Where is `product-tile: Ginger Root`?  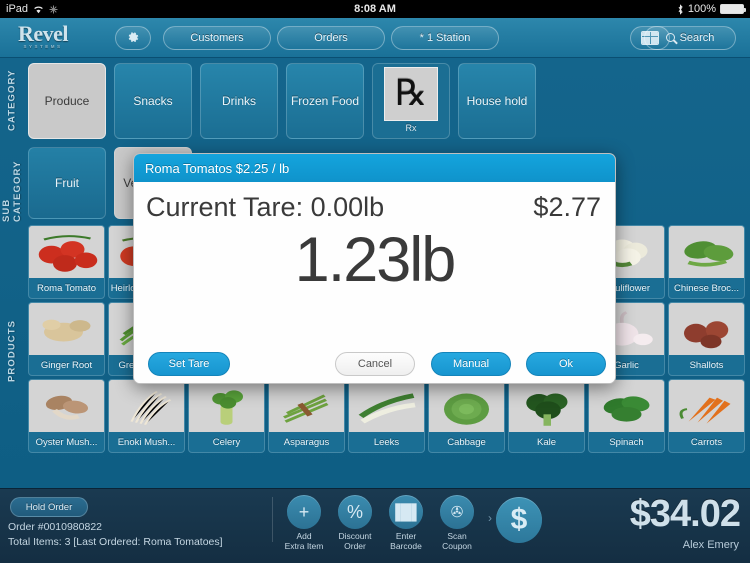 product-tile: Ginger Root is located at coordinates (66, 339).